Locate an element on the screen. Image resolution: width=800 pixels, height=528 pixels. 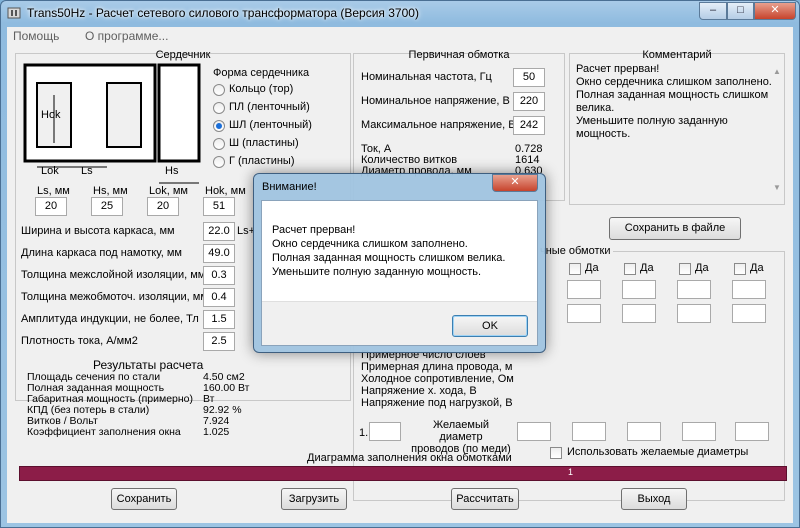
dialog-close-icon: ✕ is located at coordinates (515, 182).